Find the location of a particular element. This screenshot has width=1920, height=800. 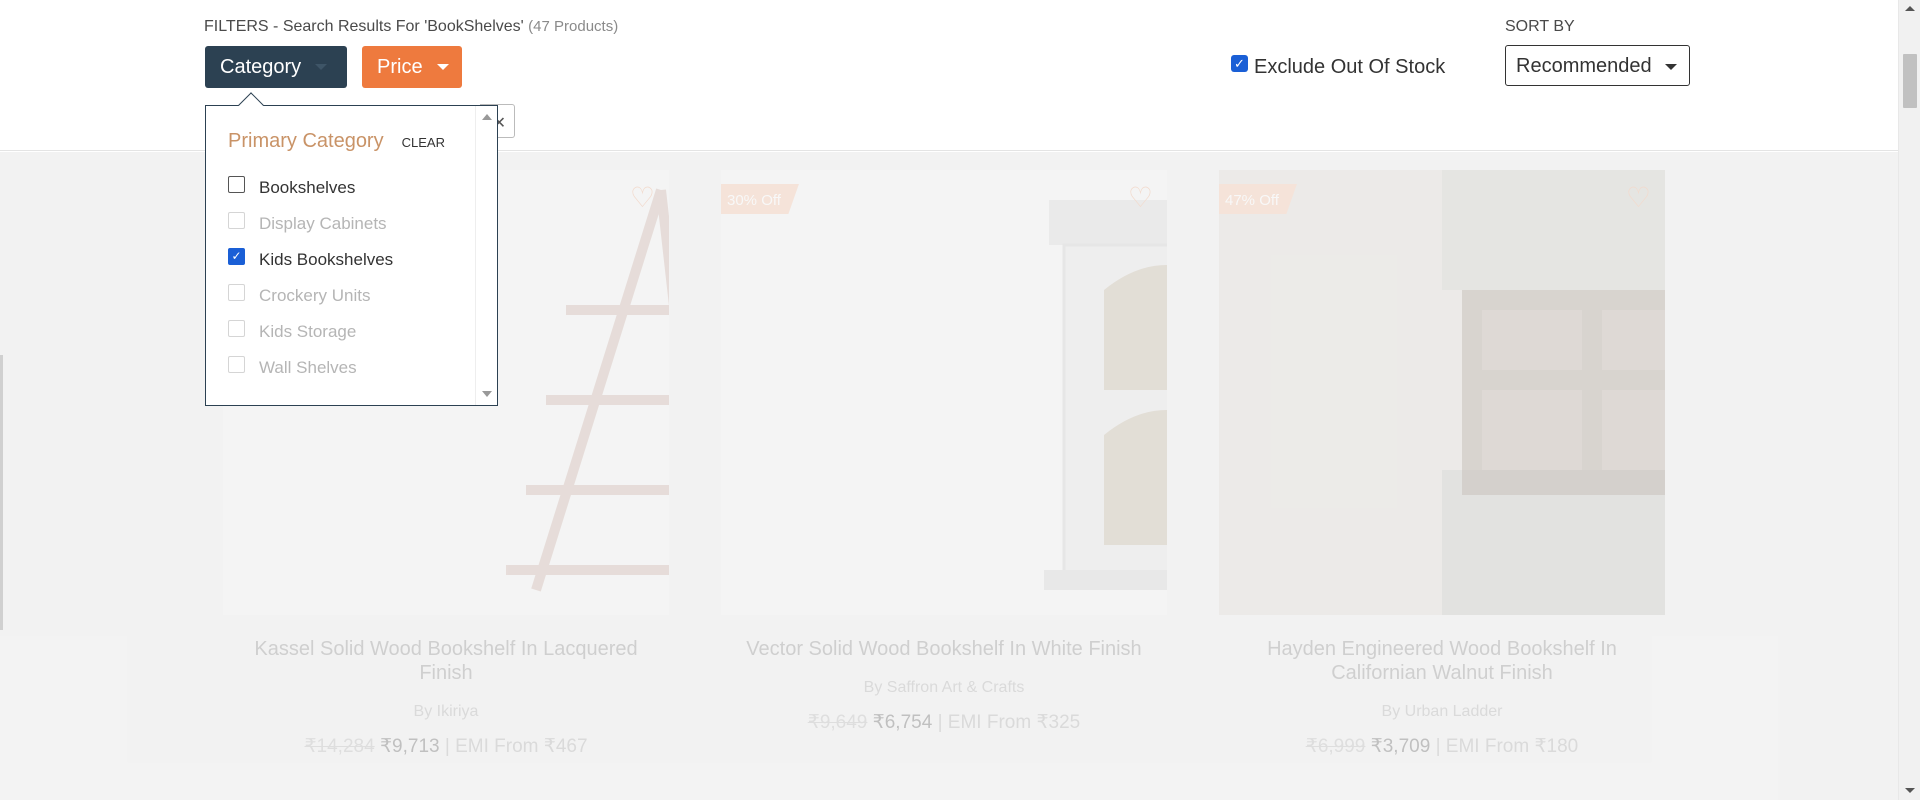

category-option-crockery-units: Crockery Units is located at coordinates (310, 296).